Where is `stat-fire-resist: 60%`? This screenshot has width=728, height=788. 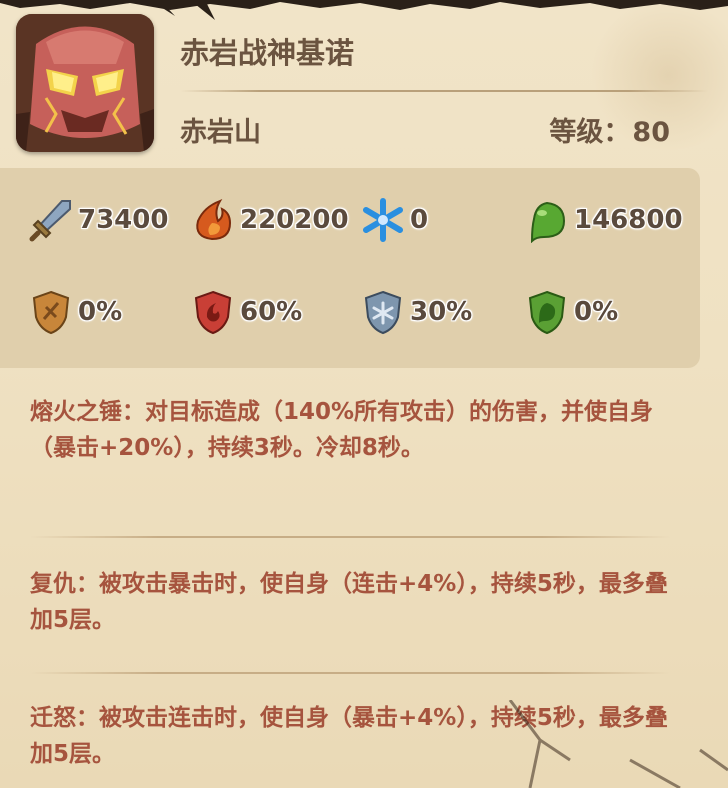 stat-fire-resist: 60% is located at coordinates (246, 312).